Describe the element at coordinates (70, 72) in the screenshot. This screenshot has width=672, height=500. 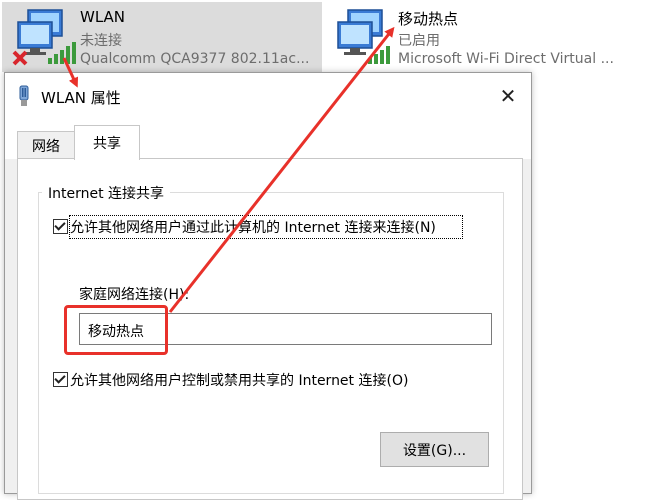
I see `annotation-arrow` at that location.